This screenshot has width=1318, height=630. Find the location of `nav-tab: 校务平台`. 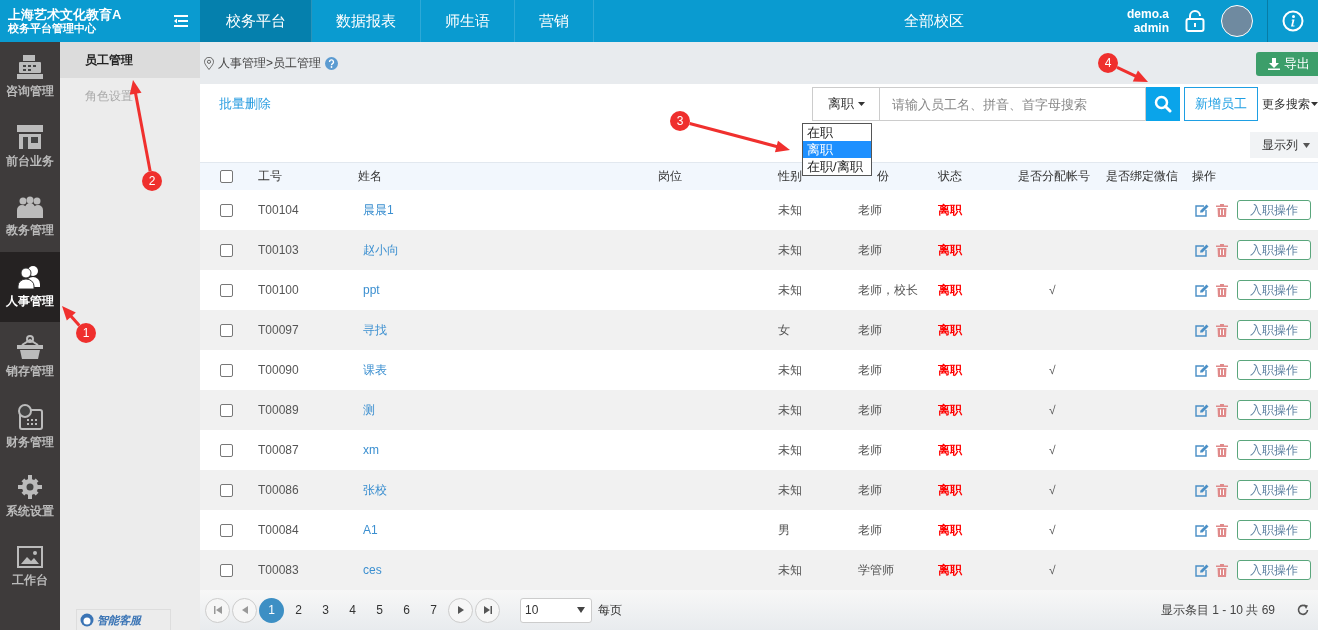

nav-tab: 校务平台 is located at coordinates (256, 21).